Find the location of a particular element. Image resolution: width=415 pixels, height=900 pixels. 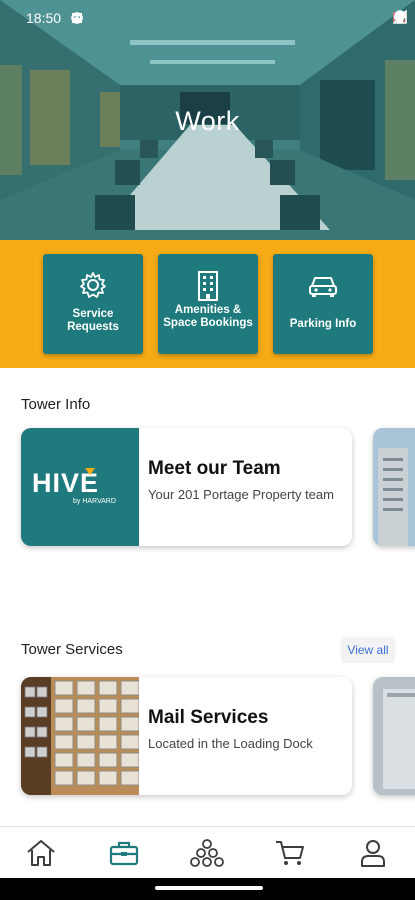

tower-image is located at coordinates (394, 487).